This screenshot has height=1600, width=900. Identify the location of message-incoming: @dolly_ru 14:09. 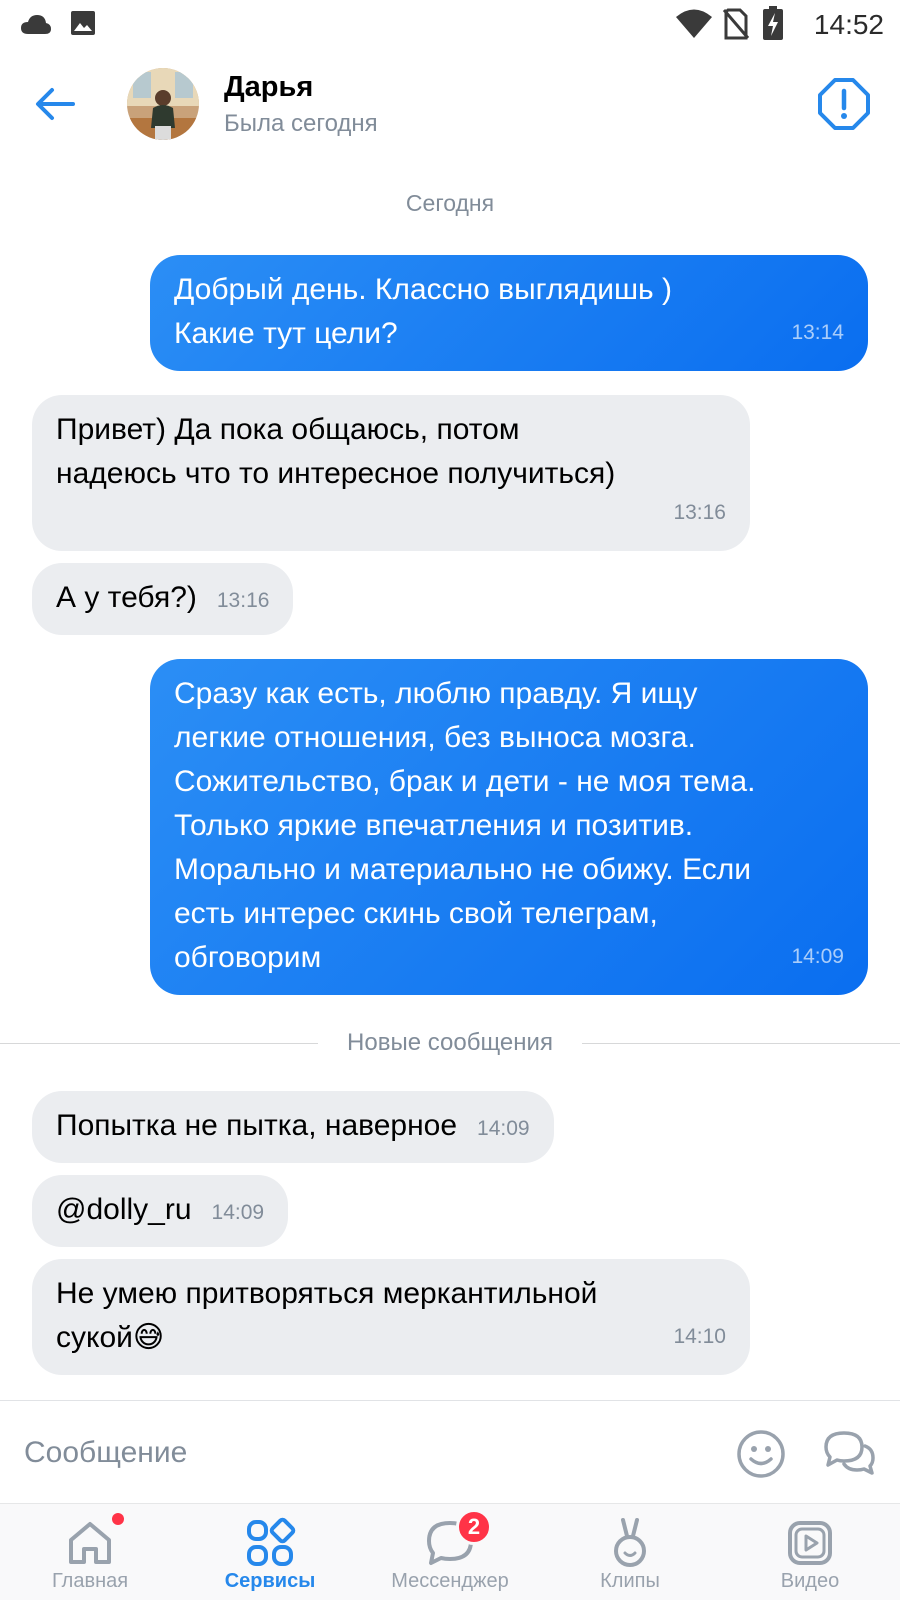
(160, 1211).